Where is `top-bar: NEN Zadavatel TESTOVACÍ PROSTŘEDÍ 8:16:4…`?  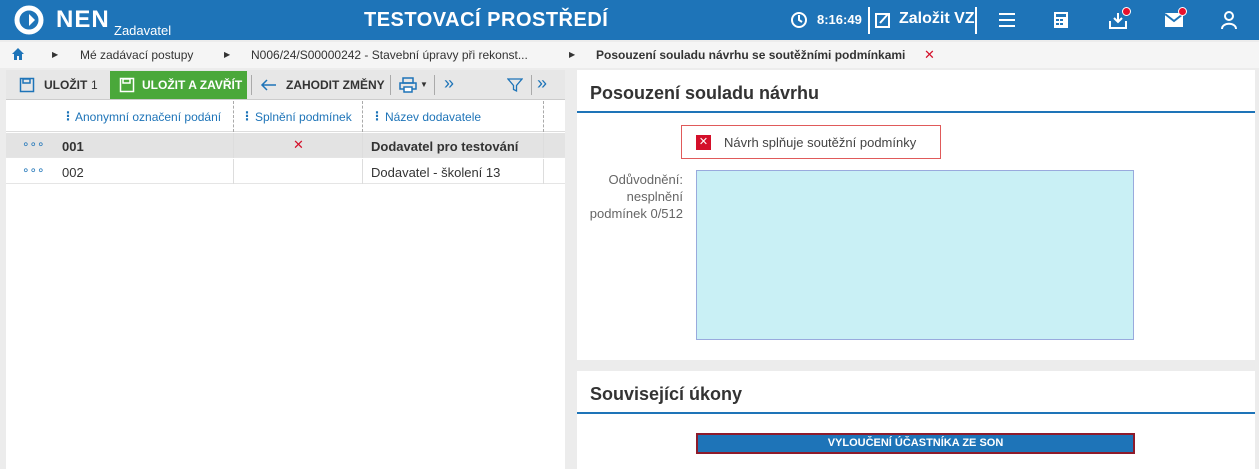
top-bar: NEN Zadavatel TESTOVACÍ PROSTŘEDÍ 8:16:4… is located at coordinates (629, 20).